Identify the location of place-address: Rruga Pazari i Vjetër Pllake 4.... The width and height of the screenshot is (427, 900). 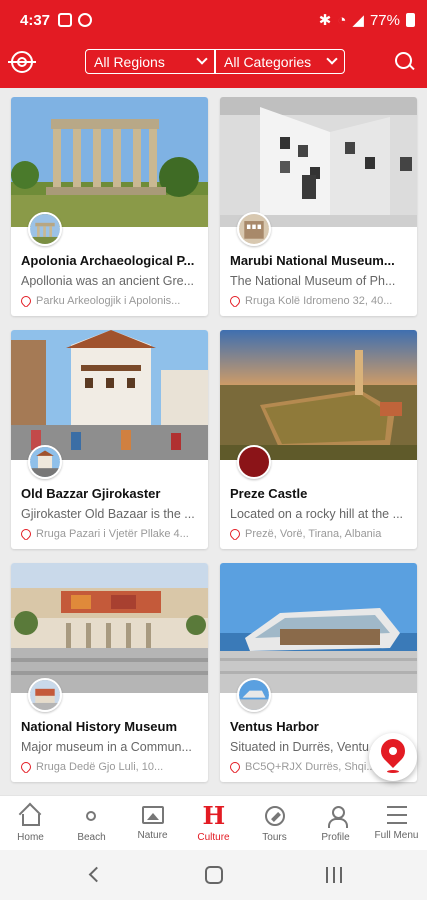
(111, 534).